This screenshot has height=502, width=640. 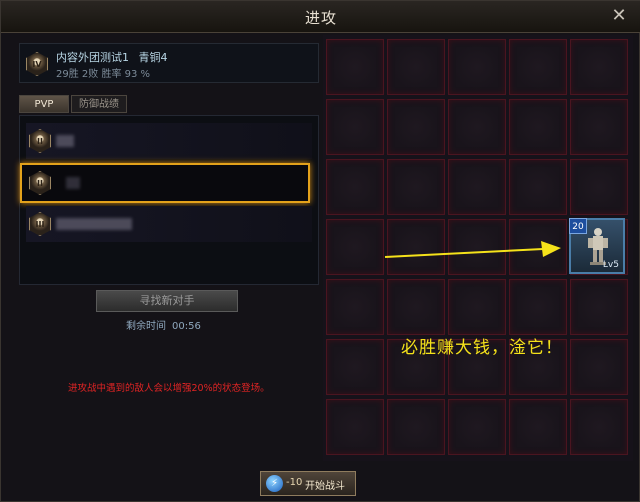 I want to click on player-name: 内容外团测试1, so click(x=92, y=57).